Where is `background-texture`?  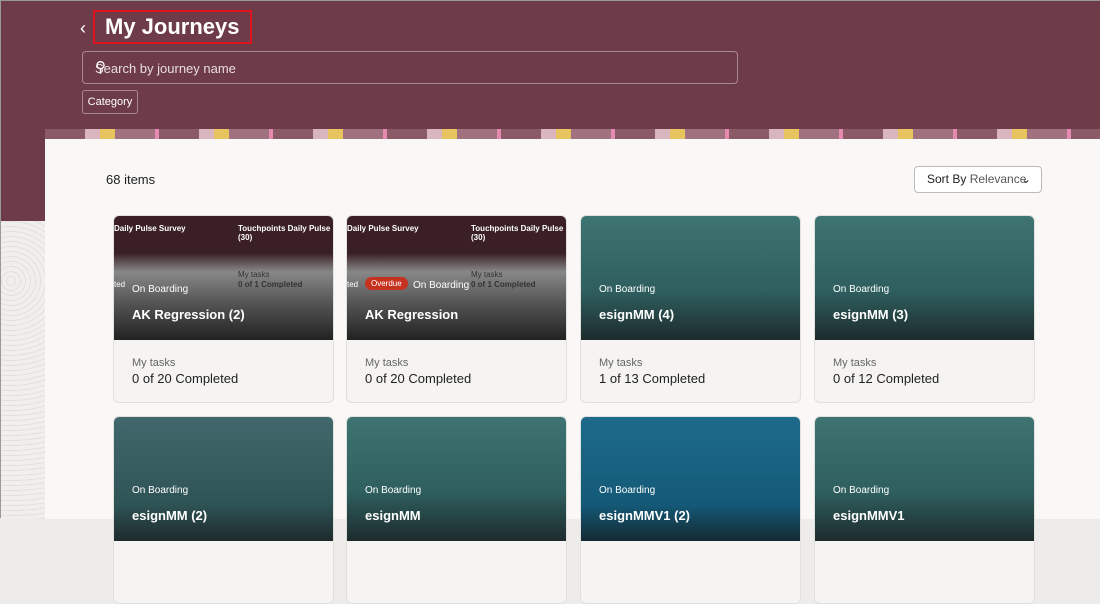 background-texture is located at coordinates (23, 370).